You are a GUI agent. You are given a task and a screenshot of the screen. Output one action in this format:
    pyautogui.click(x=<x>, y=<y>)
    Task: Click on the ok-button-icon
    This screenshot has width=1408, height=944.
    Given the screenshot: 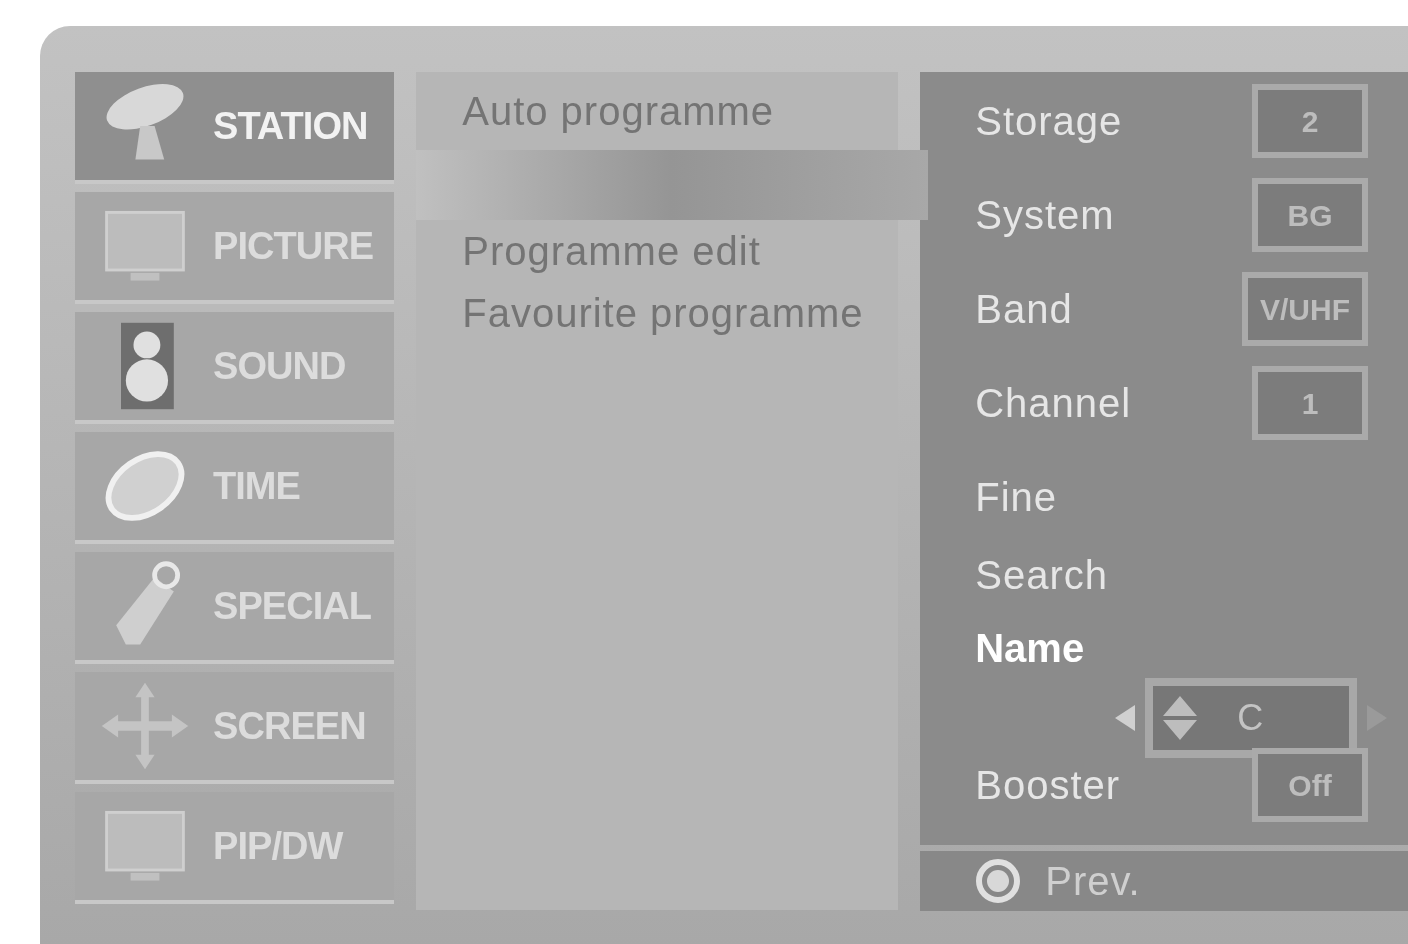 What is the action you would take?
    pyautogui.click(x=998, y=881)
    